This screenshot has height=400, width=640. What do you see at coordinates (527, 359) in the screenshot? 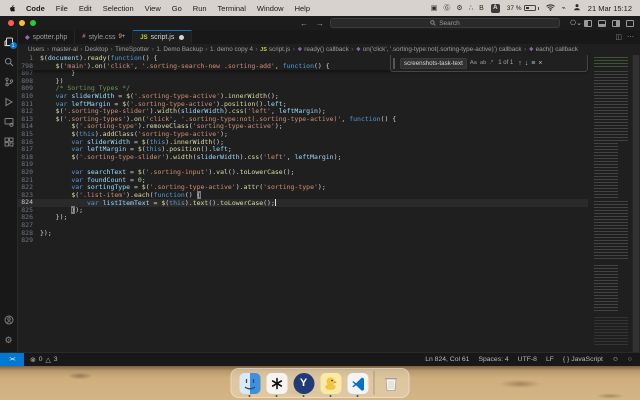
I see `encoding: UTF-8` at bounding box center [527, 359].